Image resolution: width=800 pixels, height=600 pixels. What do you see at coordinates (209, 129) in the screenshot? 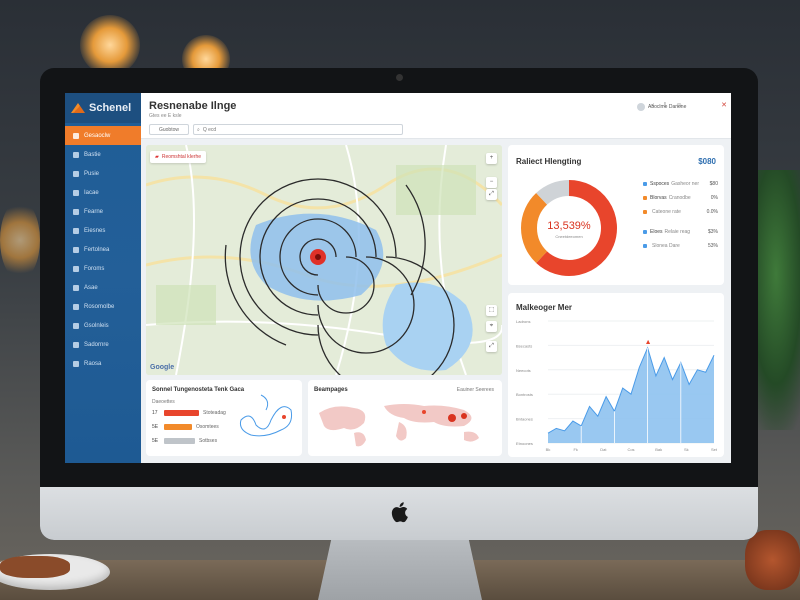
I see `search-placeholder: Q ecd` at bounding box center [209, 129].